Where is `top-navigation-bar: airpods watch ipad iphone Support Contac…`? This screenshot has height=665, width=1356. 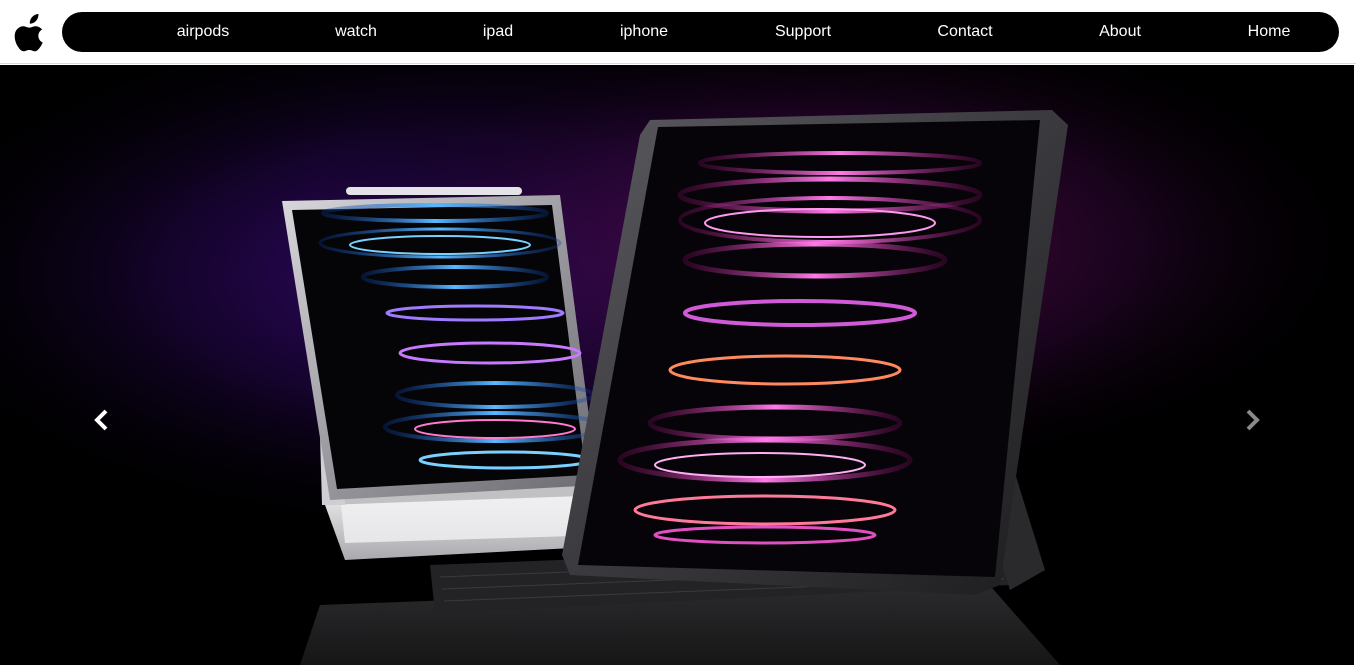
top-navigation-bar: airpods watch ipad iphone Support Contac… is located at coordinates (678, 32).